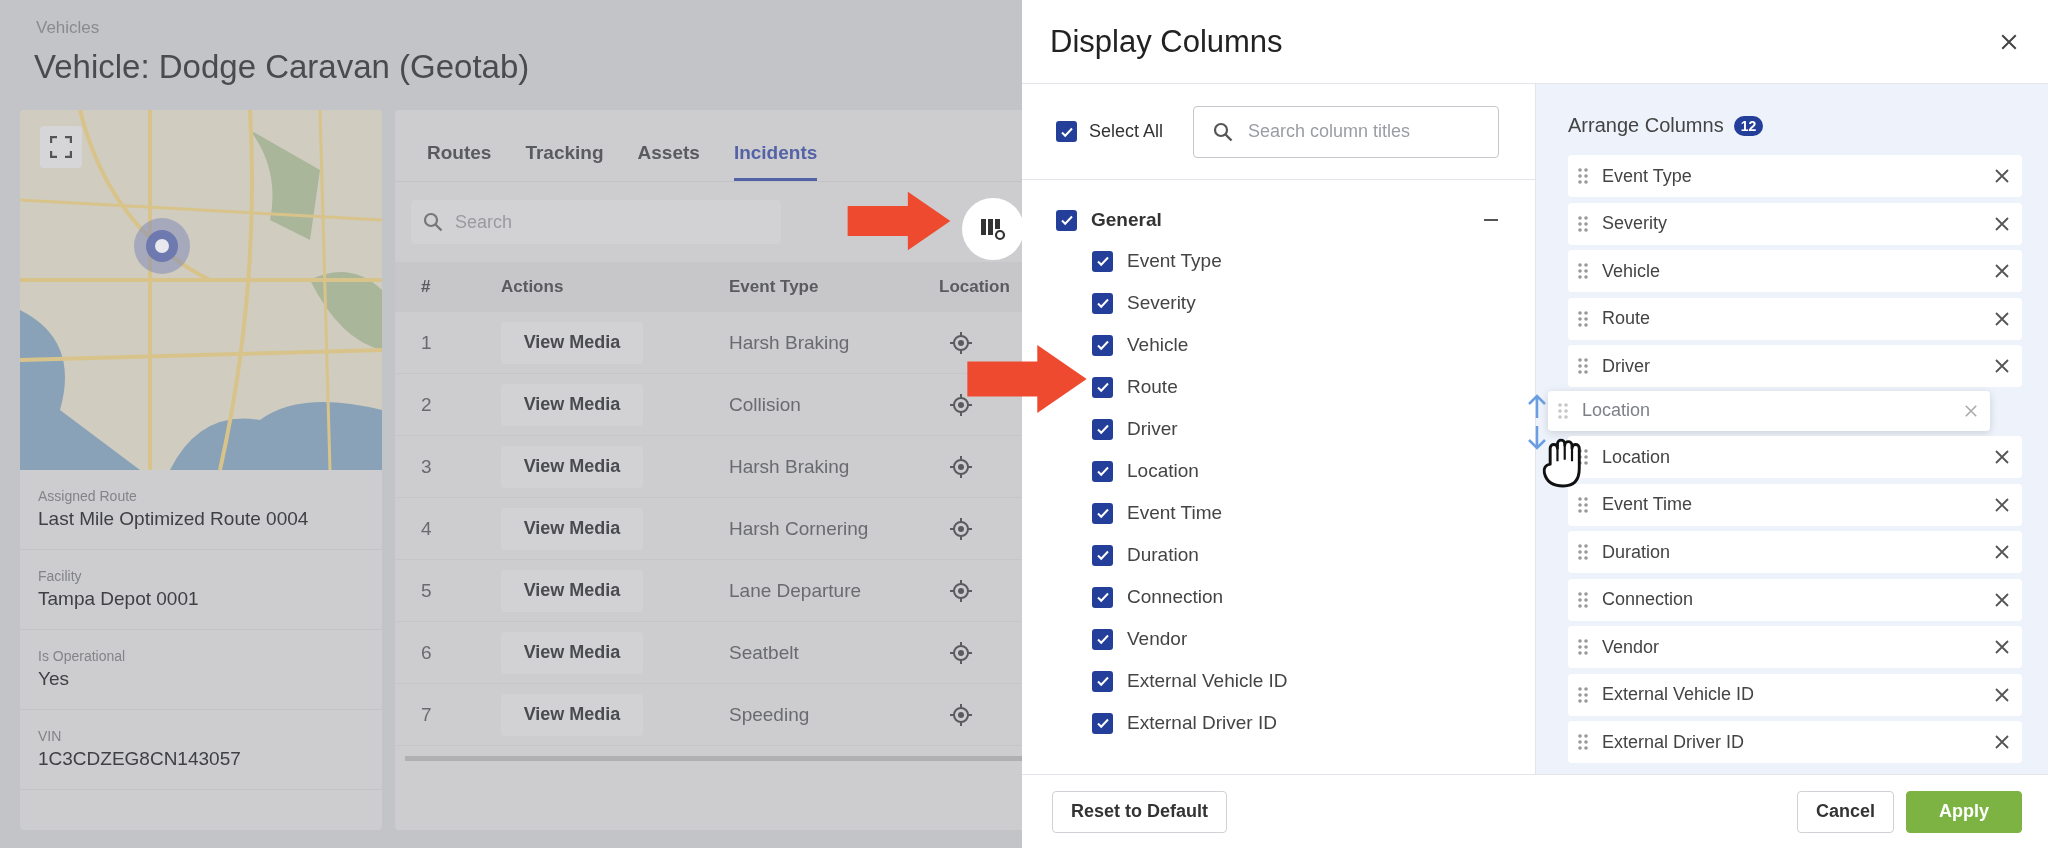 This screenshot has height=848, width=2048. What do you see at coordinates (88, 496) in the screenshot?
I see `detail-label: Assigned Route` at bounding box center [88, 496].